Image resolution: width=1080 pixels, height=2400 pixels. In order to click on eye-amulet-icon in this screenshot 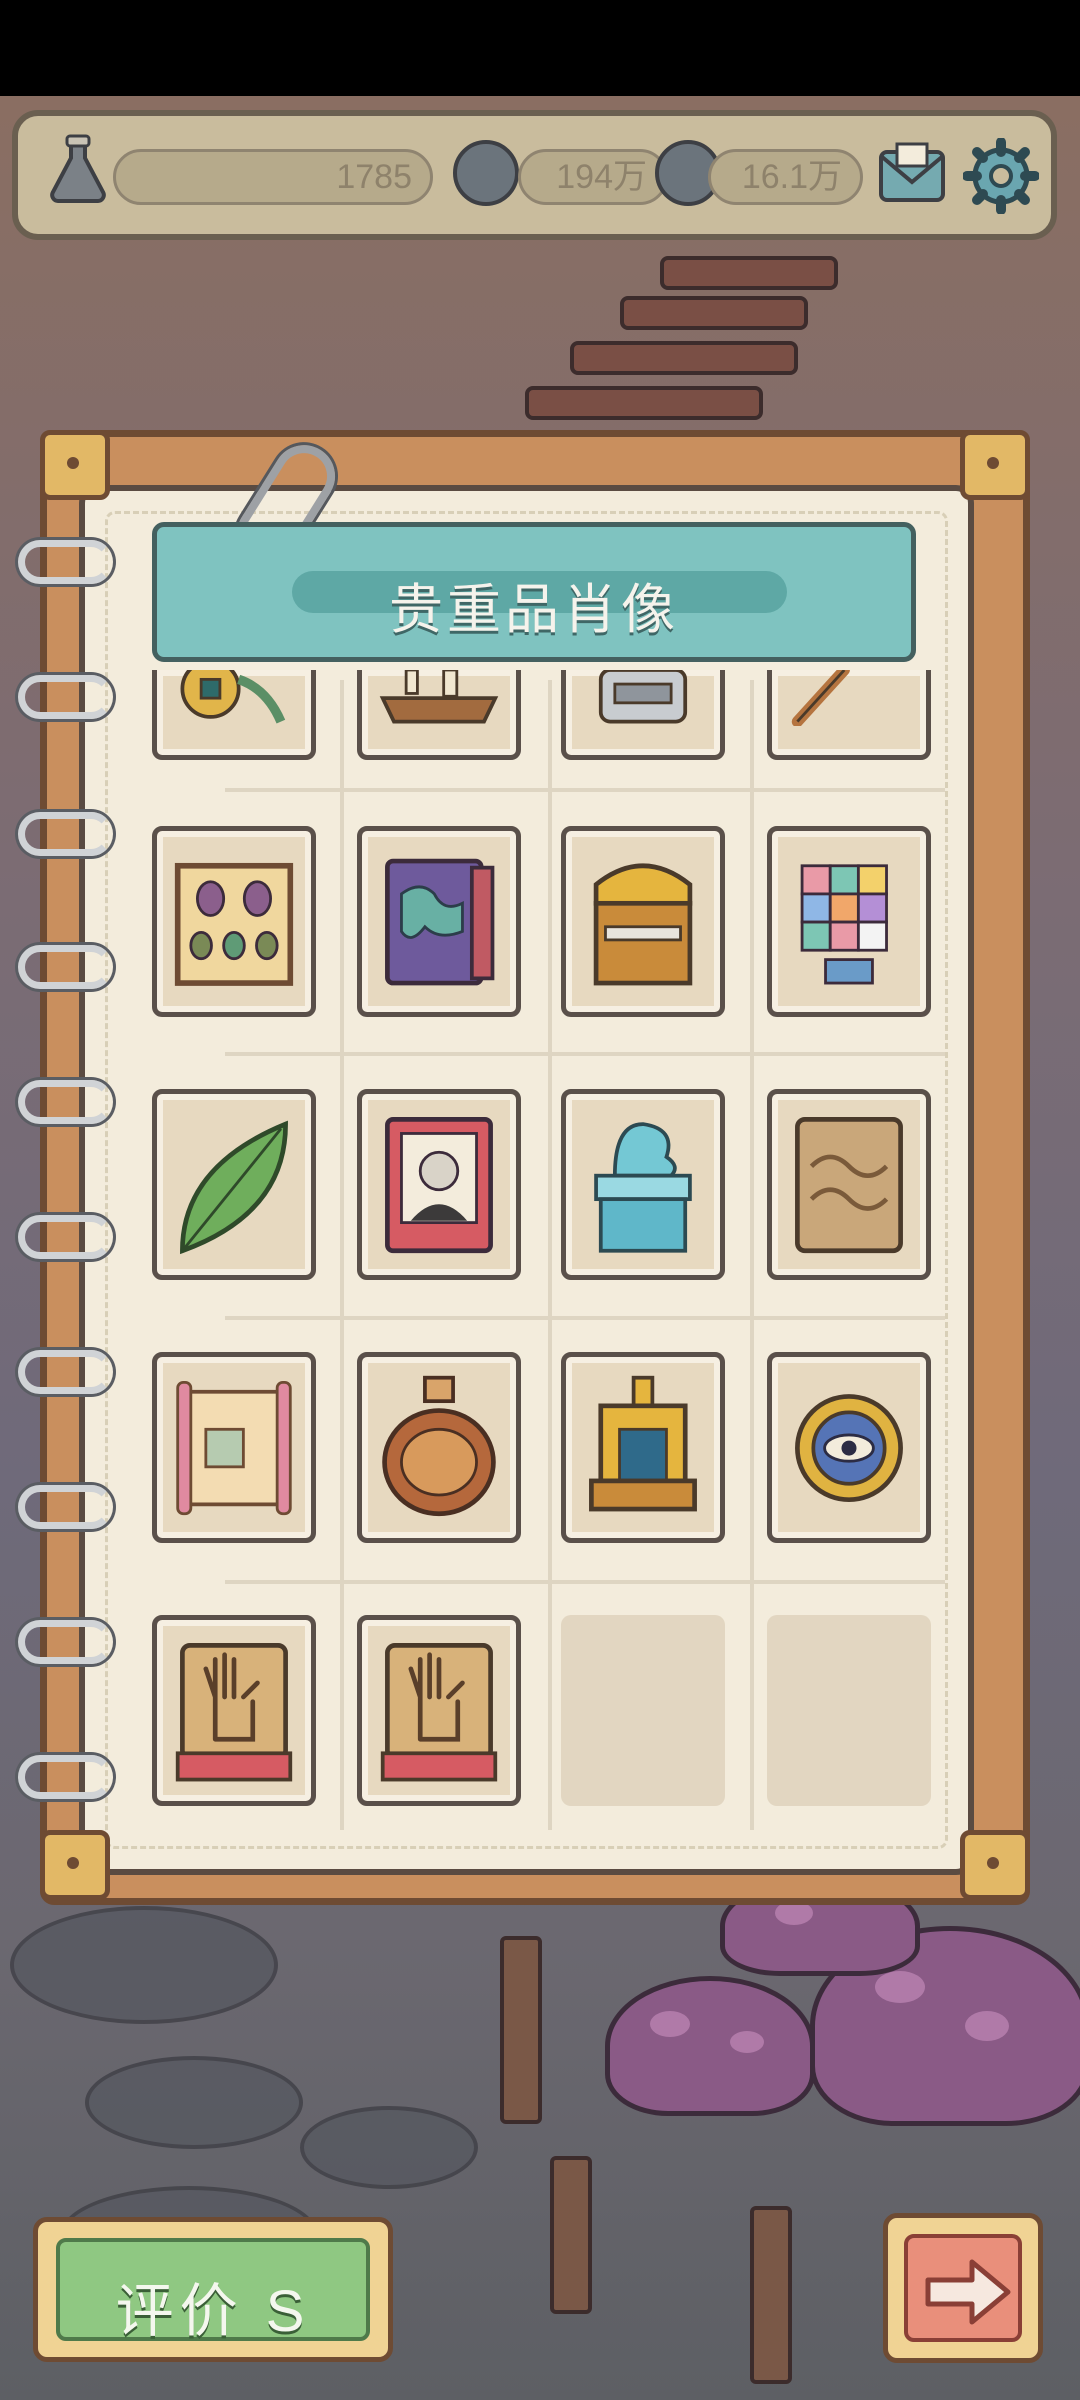, I will do `click(849, 1448)`.